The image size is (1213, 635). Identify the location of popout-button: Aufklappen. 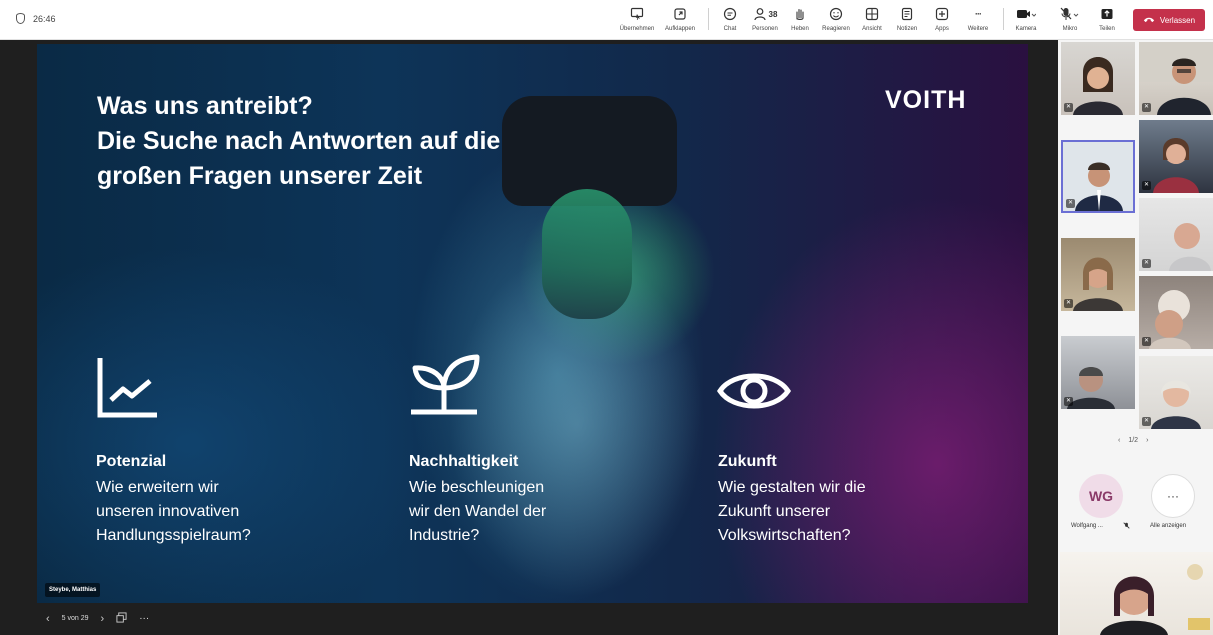
(680, 19).